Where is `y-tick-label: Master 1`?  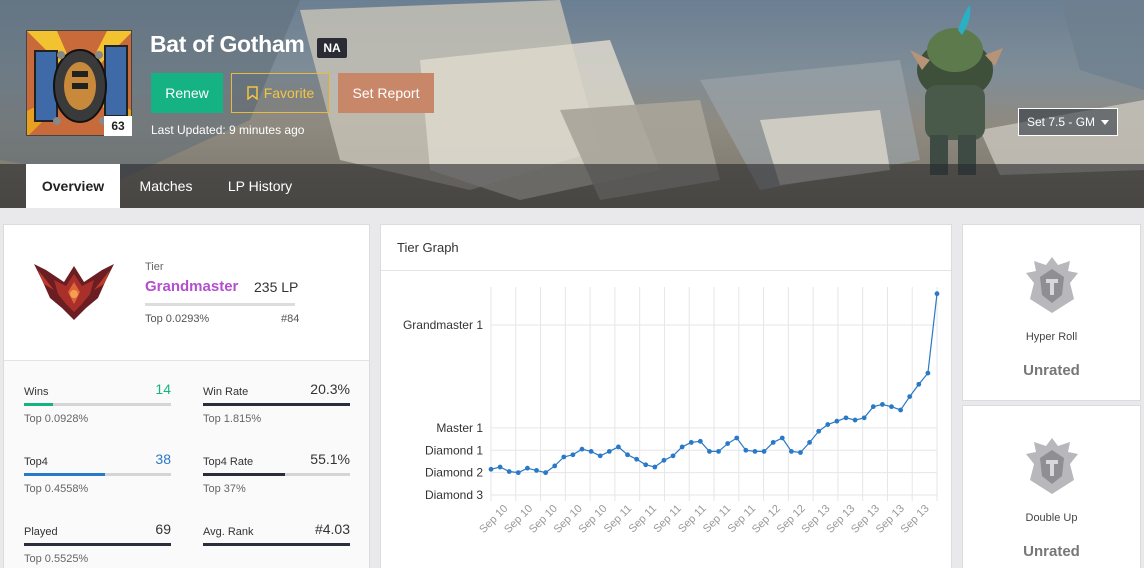 y-tick-label: Master 1 is located at coordinates (459, 428).